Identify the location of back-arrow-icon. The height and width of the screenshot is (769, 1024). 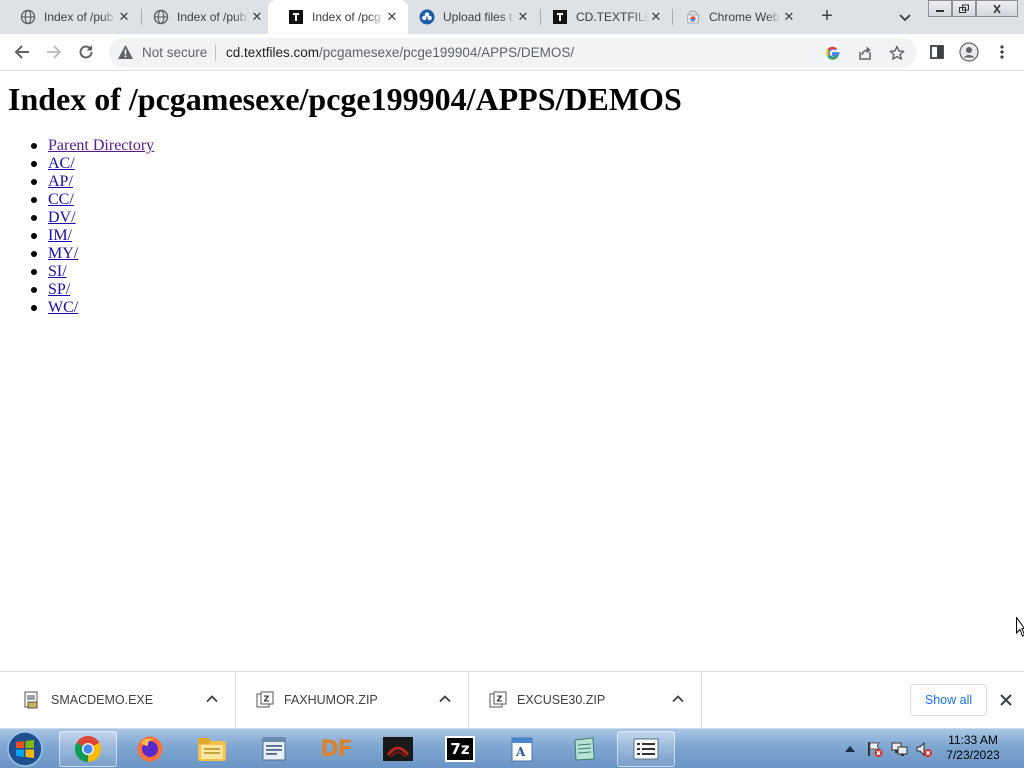
(22, 52).